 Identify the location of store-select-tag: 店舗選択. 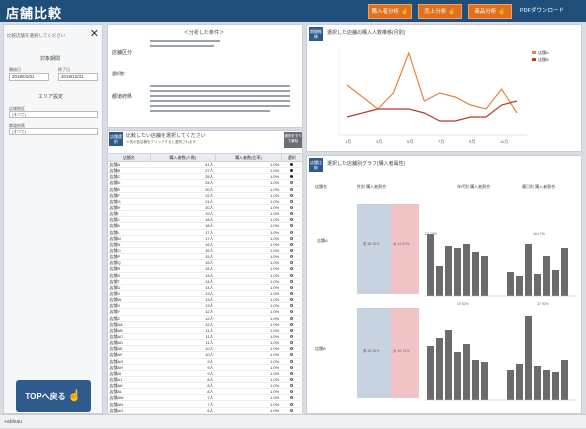
(116, 139).